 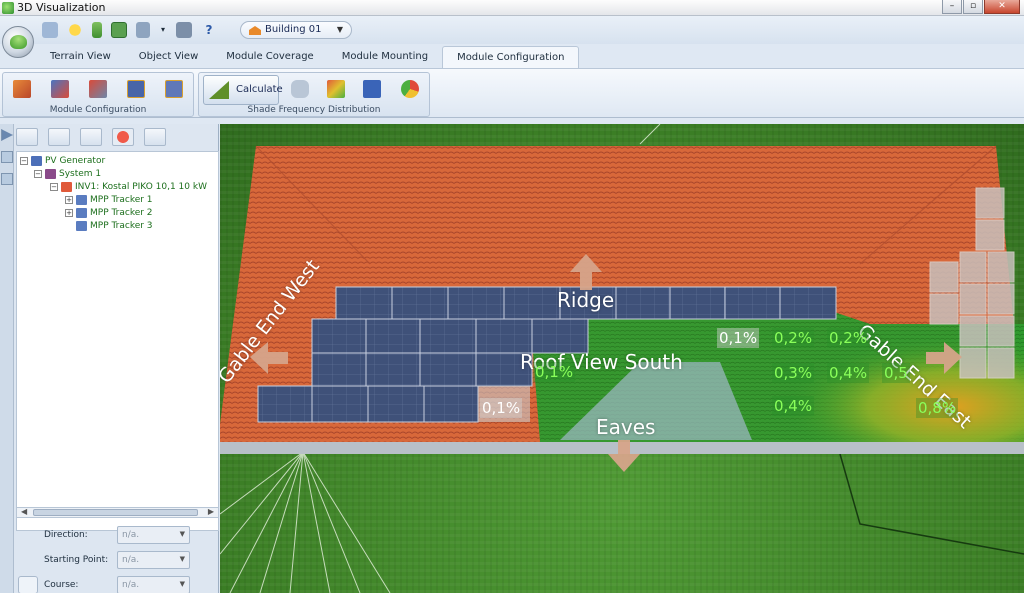 I want to click on shade-module-button, so click(x=372, y=90).